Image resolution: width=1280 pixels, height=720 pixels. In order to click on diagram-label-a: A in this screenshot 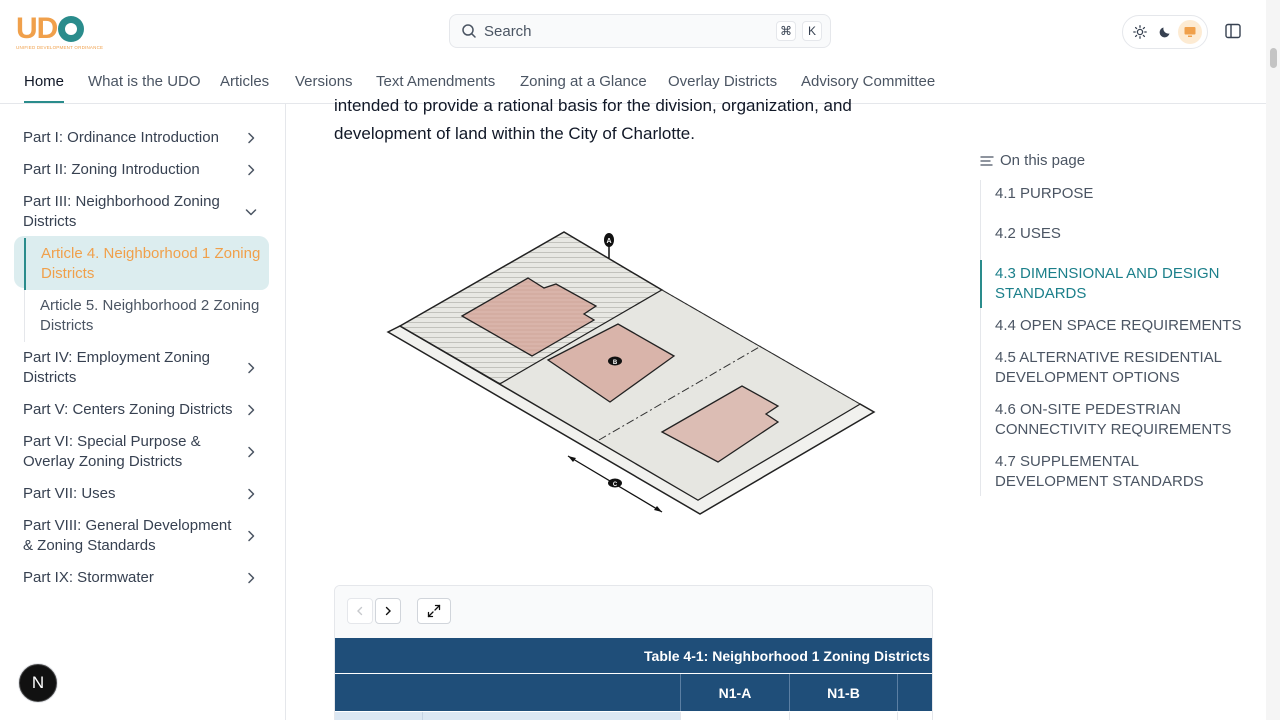, I will do `click(608, 241)`.